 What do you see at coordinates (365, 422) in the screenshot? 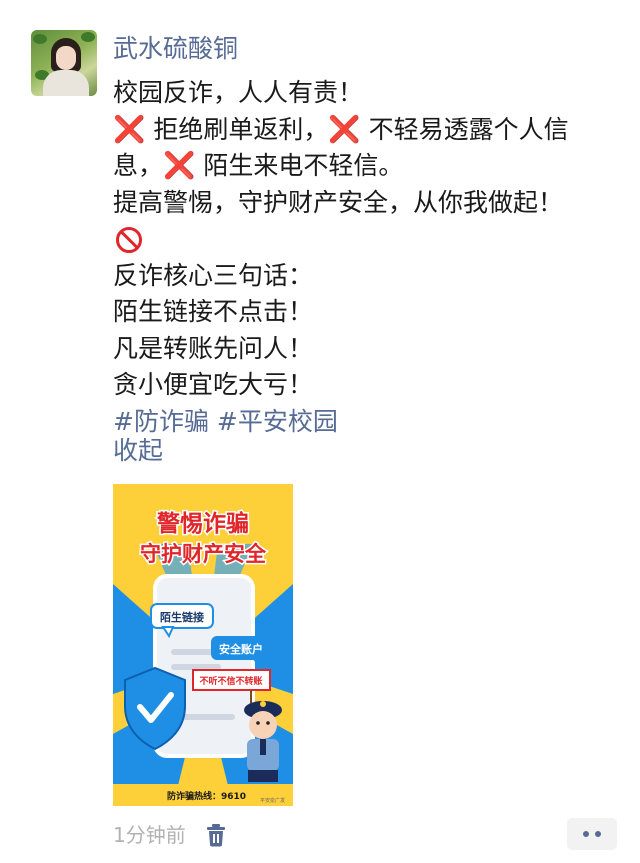
I see `post-hashtags: #防诈骗 #平安校园` at bounding box center [365, 422].